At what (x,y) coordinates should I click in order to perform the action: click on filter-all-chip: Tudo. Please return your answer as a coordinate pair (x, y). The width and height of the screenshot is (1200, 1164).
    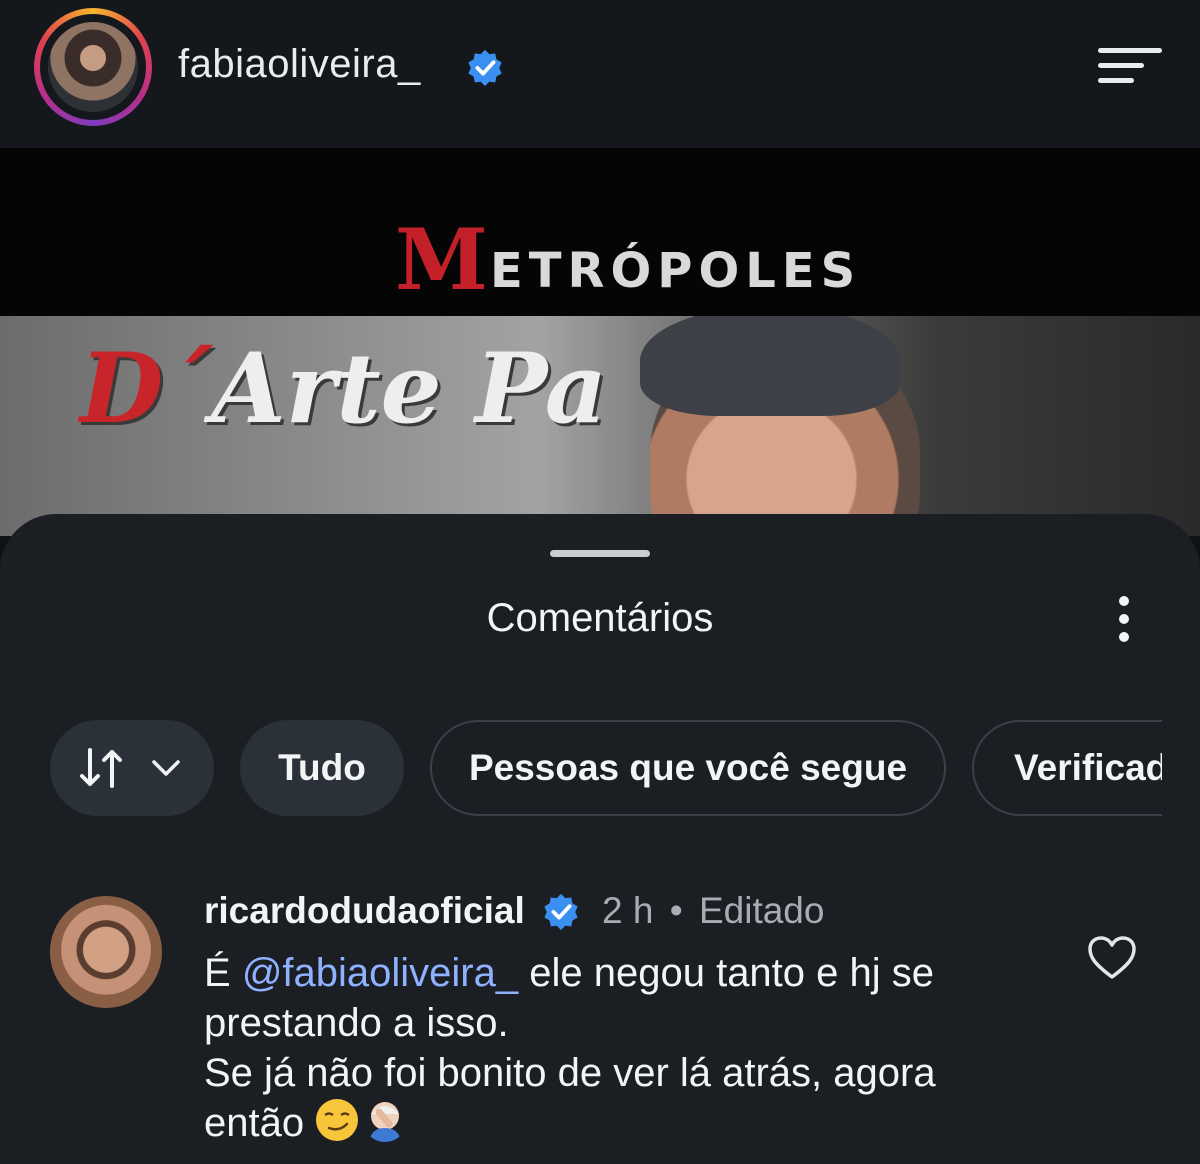
    Looking at the image, I should click on (322, 768).